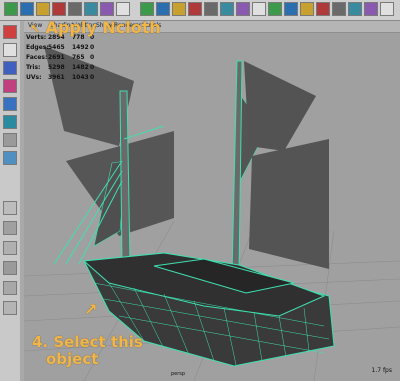  Describe the element at coordinates (355, 9) in the screenshot. I see `fur-icon` at that location.